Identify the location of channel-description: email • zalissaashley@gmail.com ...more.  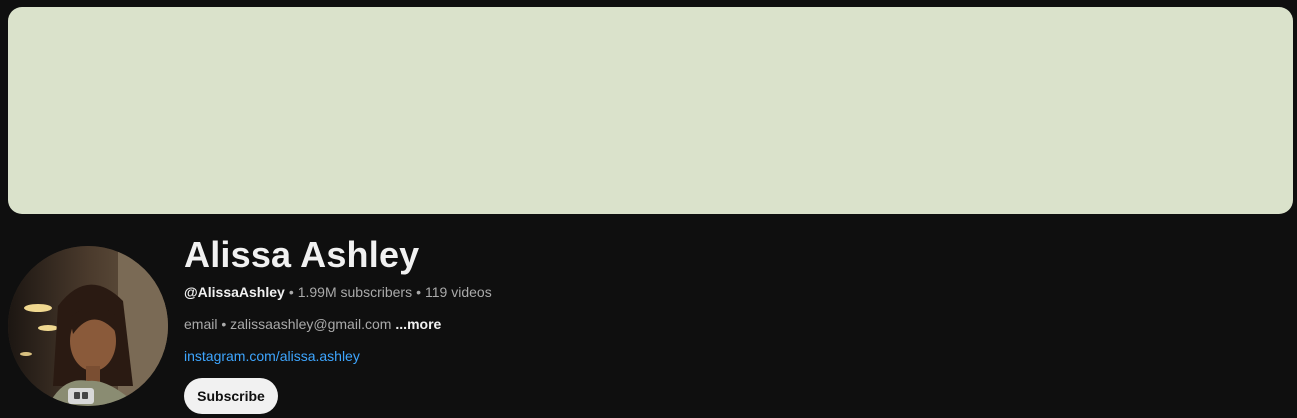
(312, 324).